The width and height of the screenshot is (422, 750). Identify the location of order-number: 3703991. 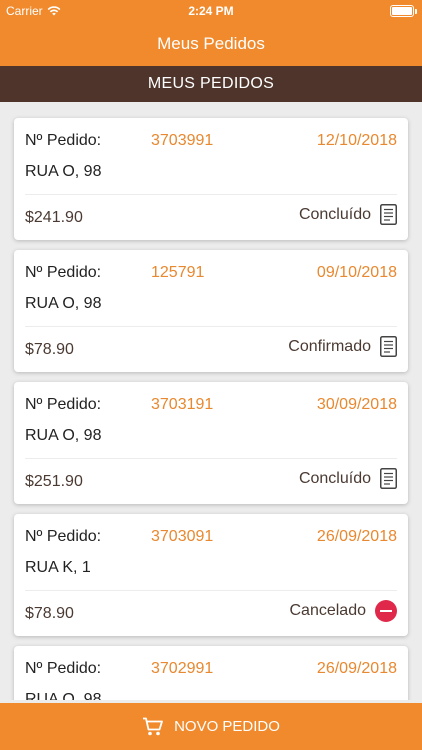
(182, 140).